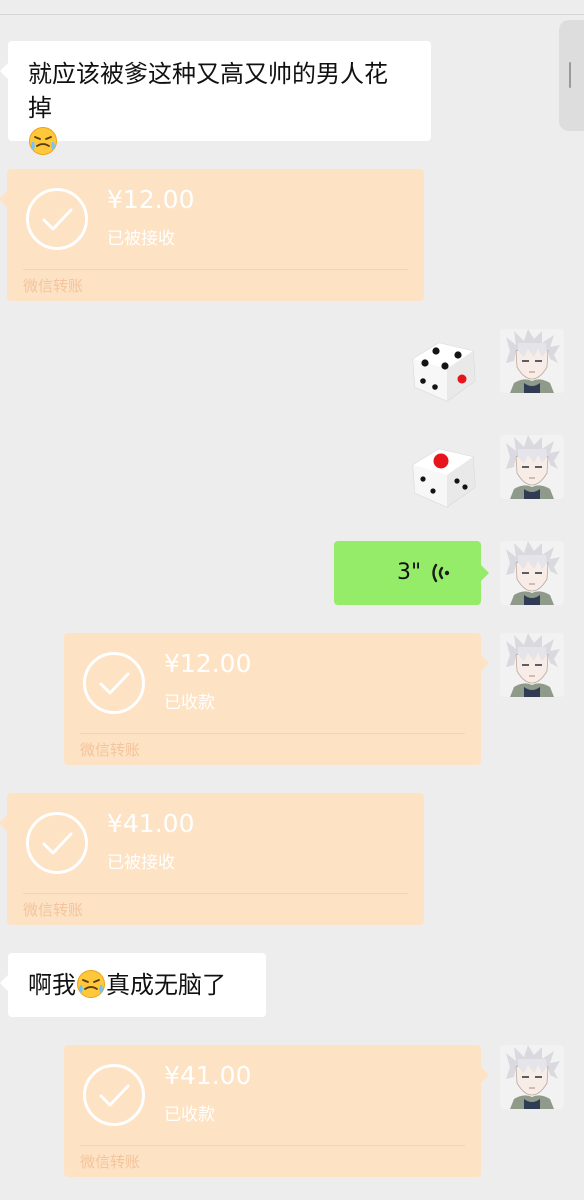 This screenshot has height=1200, width=584. Describe the element at coordinates (166, 985) in the screenshot. I see `message-text: 真成无脑了` at that location.